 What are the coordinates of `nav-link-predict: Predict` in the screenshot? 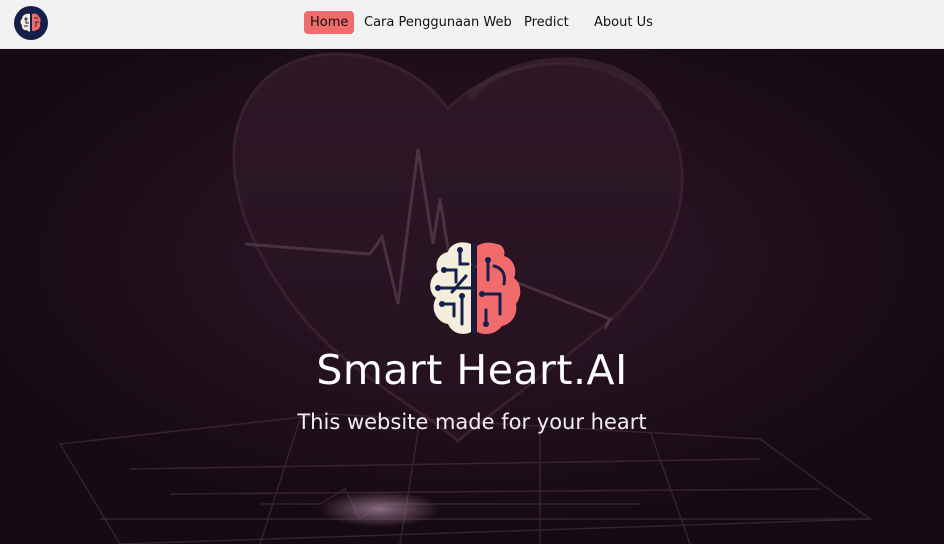 It's located at (546, 22).